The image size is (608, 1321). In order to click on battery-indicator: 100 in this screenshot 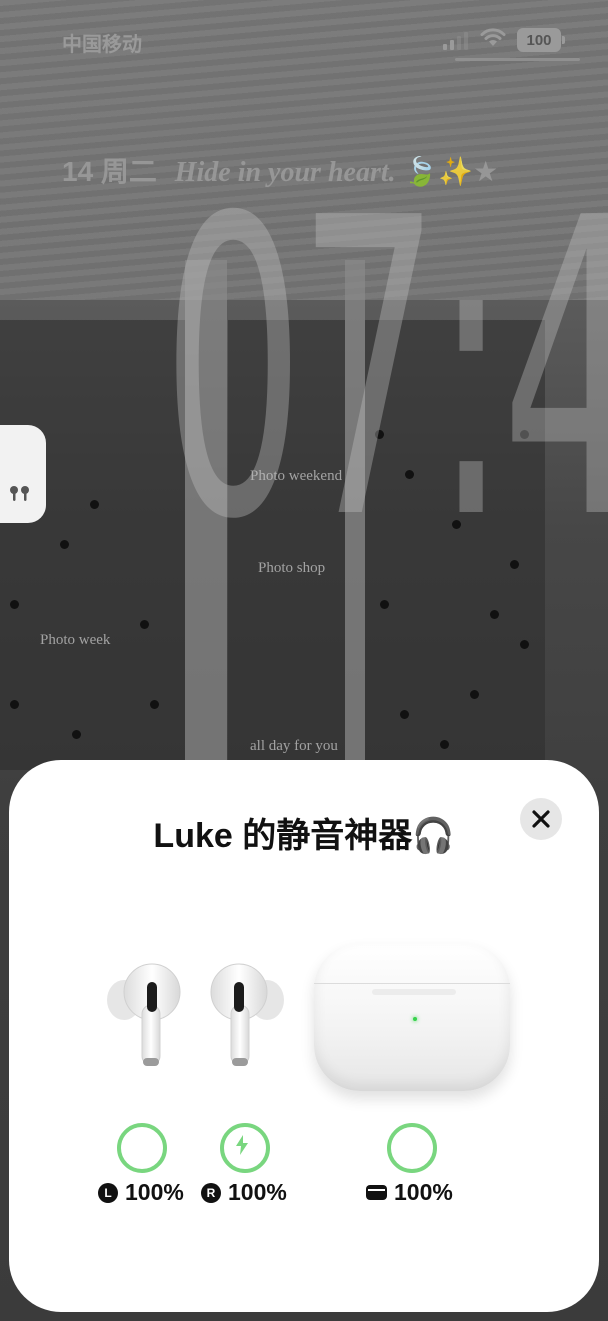, I will do `click(541, 40)`.